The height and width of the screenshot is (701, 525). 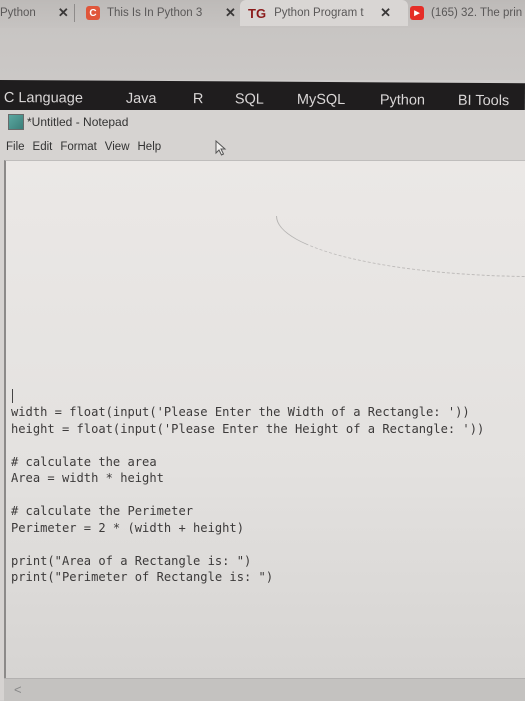 What do you see at coordinates (18, 689) in the screenshot?
I see `scroll-left-icon: <` at bounding box center [18, 689].